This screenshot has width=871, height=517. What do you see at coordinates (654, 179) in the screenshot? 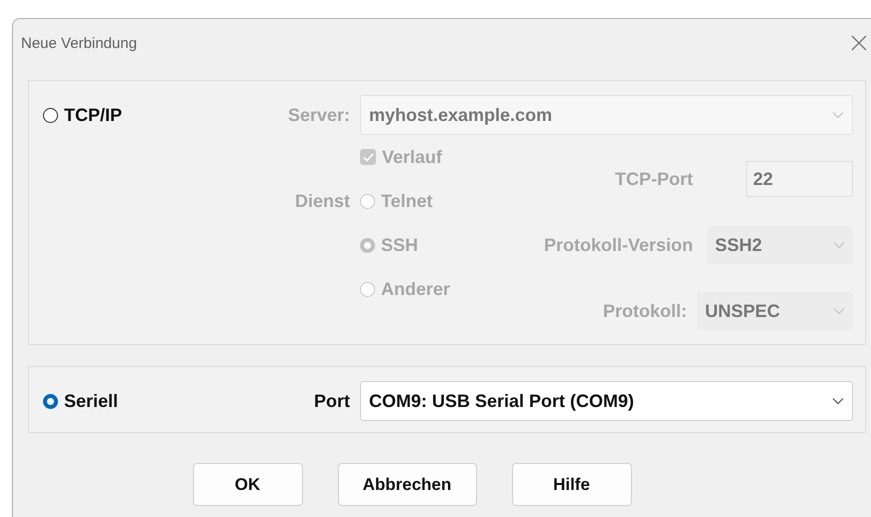
I see `tcp-port-label: TCP-Port` at bounding box center [654, 179].